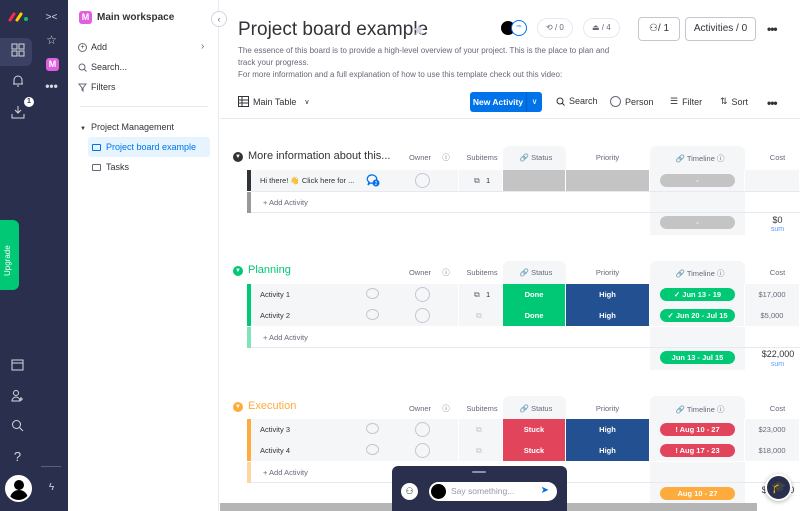  Describe the element at coordinates (51, 17) in the screenshot. I see `collapse-arrows-icon: ><` at that location.